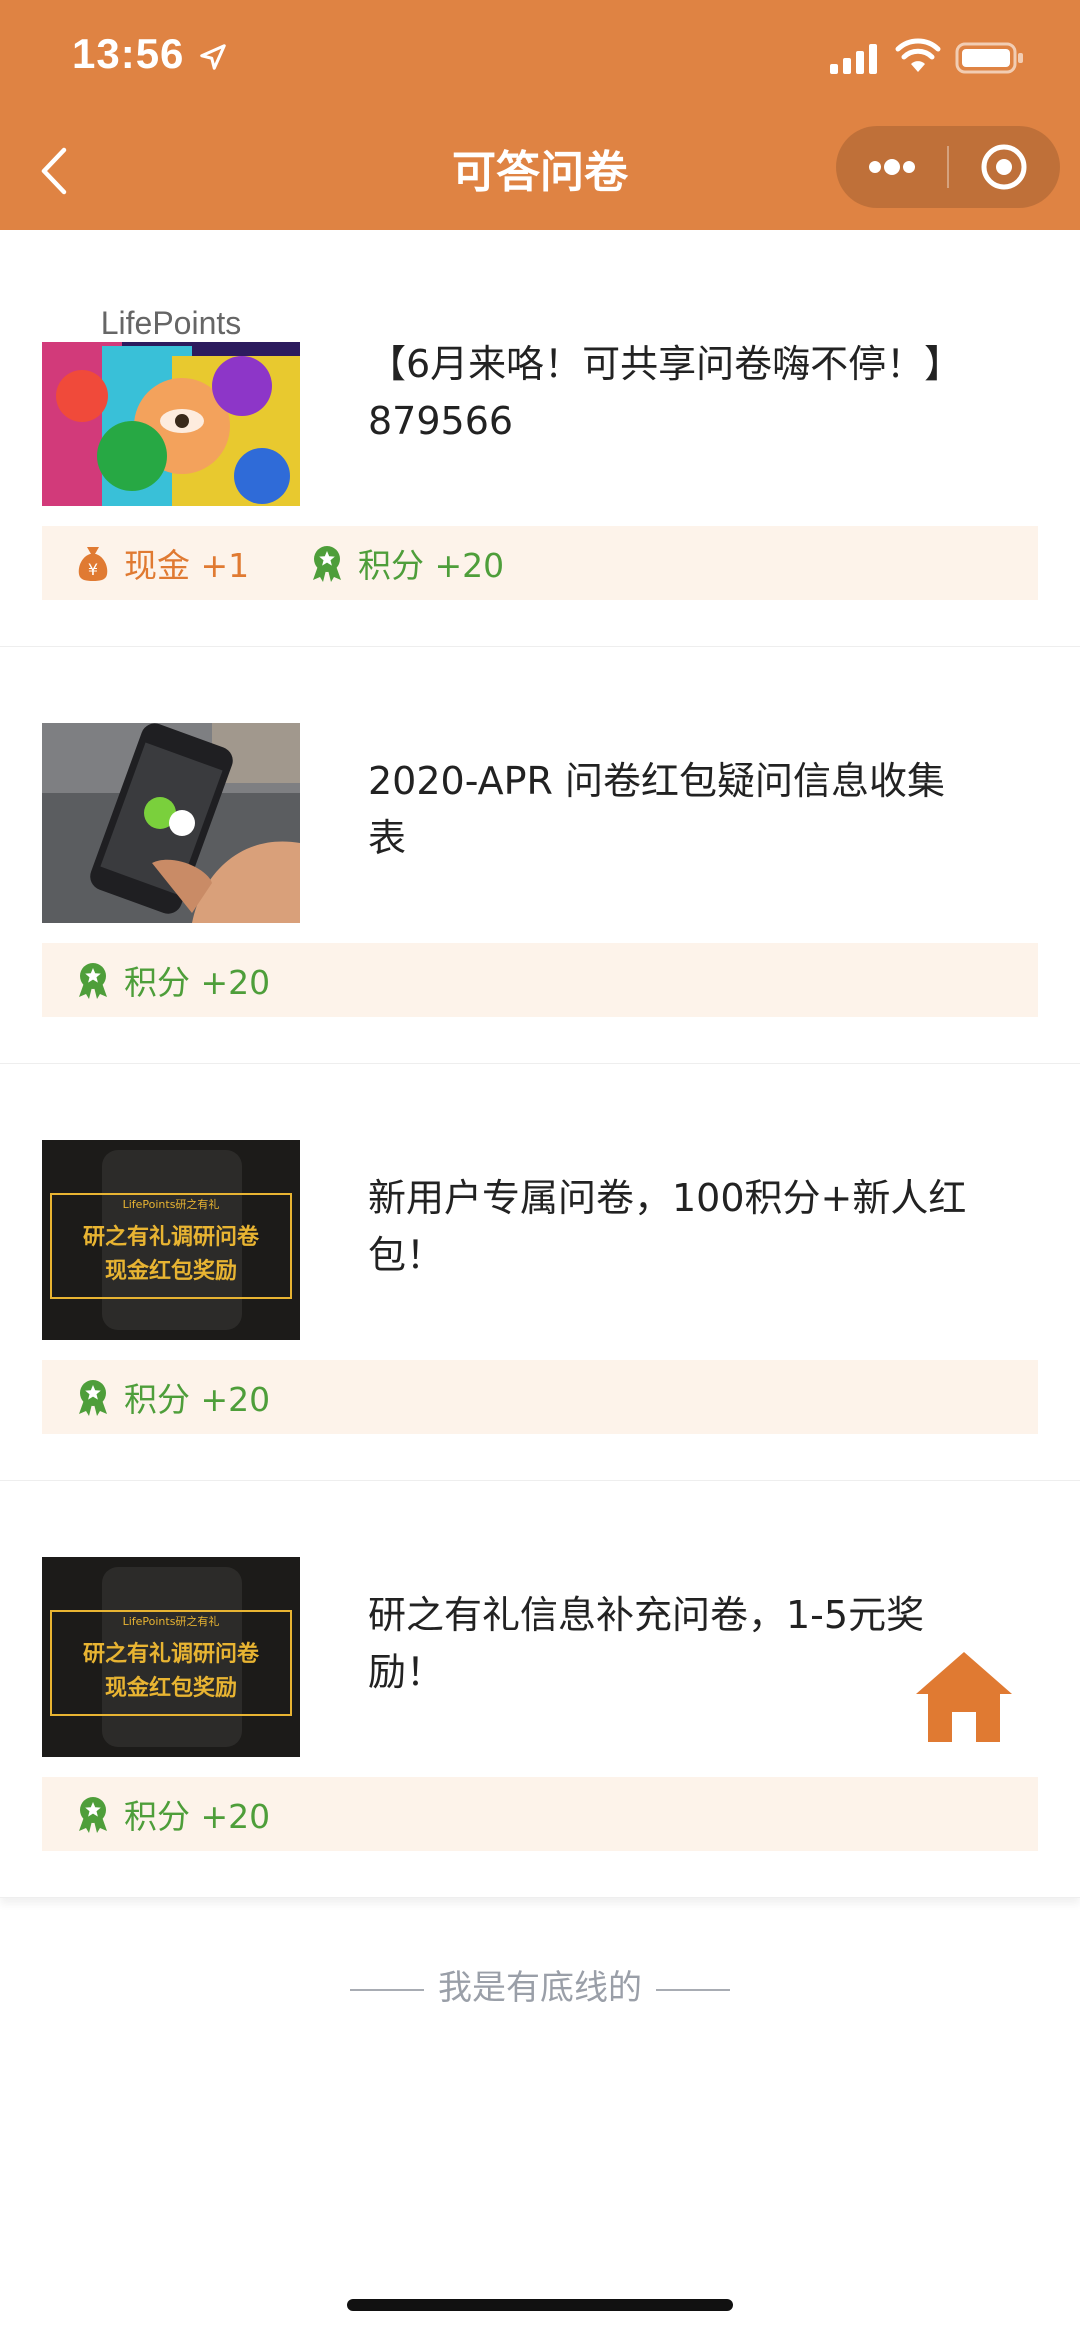 The image size is (1080, 2337). I want to click on survey-thumbnail, so click(171, 823).